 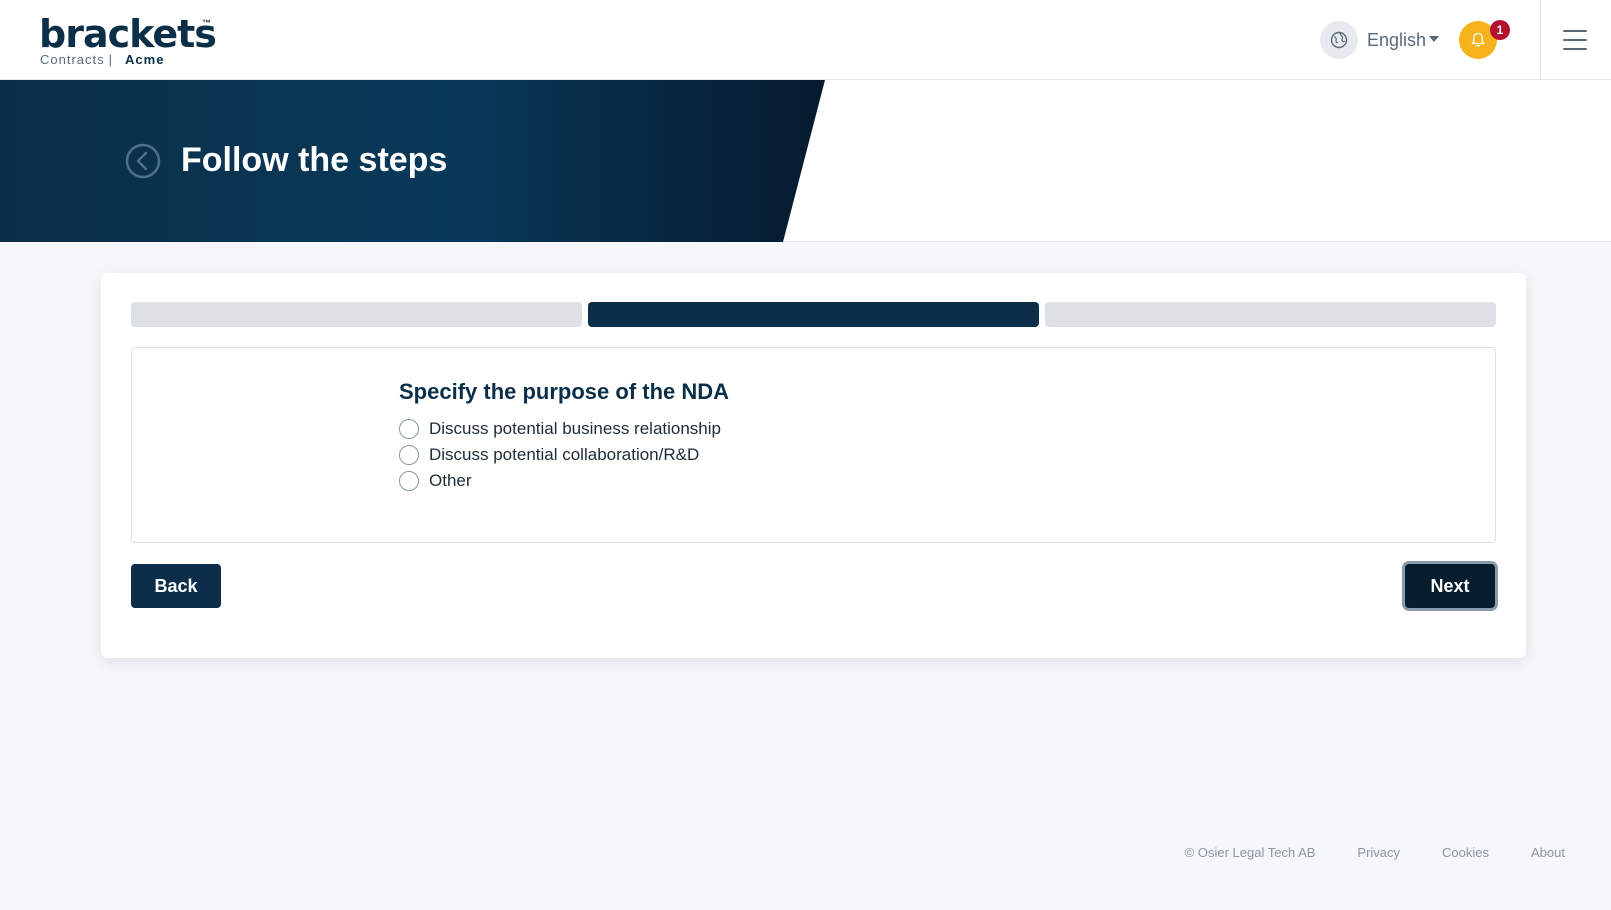 I want to click on footer-cookies-link: Cookies, so click(x=1465, y=852).